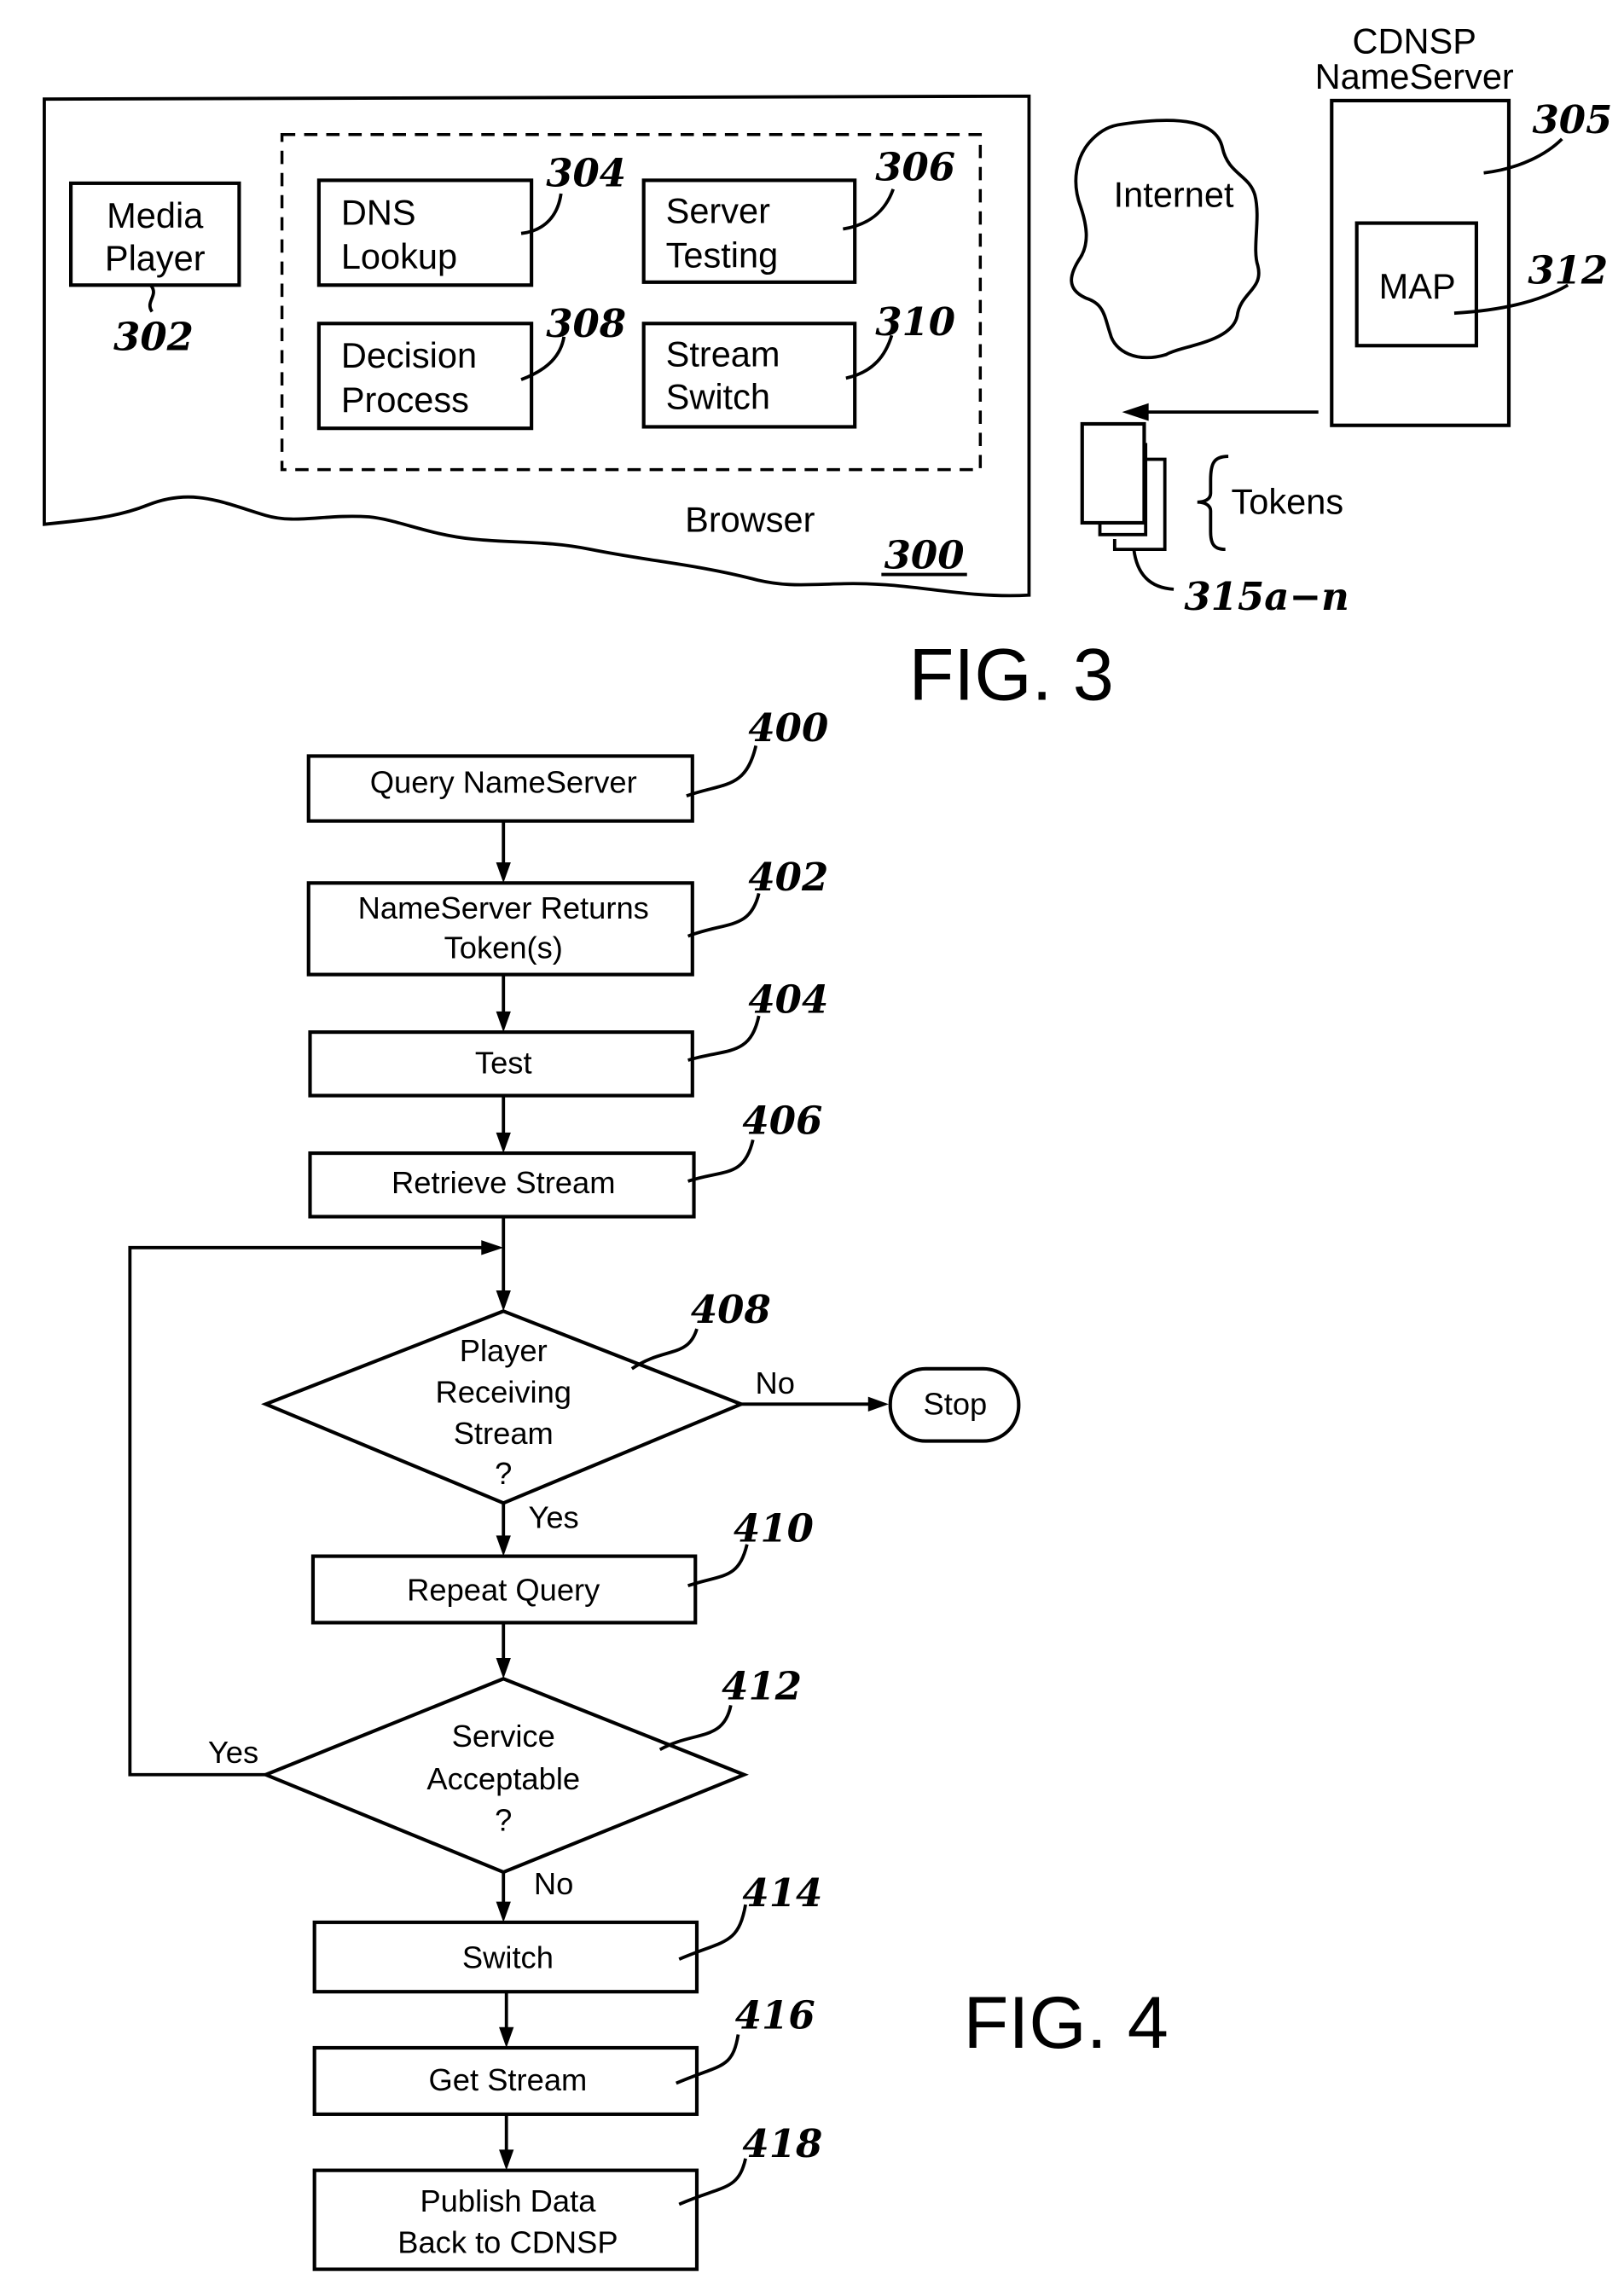 This screenshot has width=1624, height=2296. Describe the element at coordinates (503, 782) in the screenshot. I see `step-400-label: Query NameServer` at that location.